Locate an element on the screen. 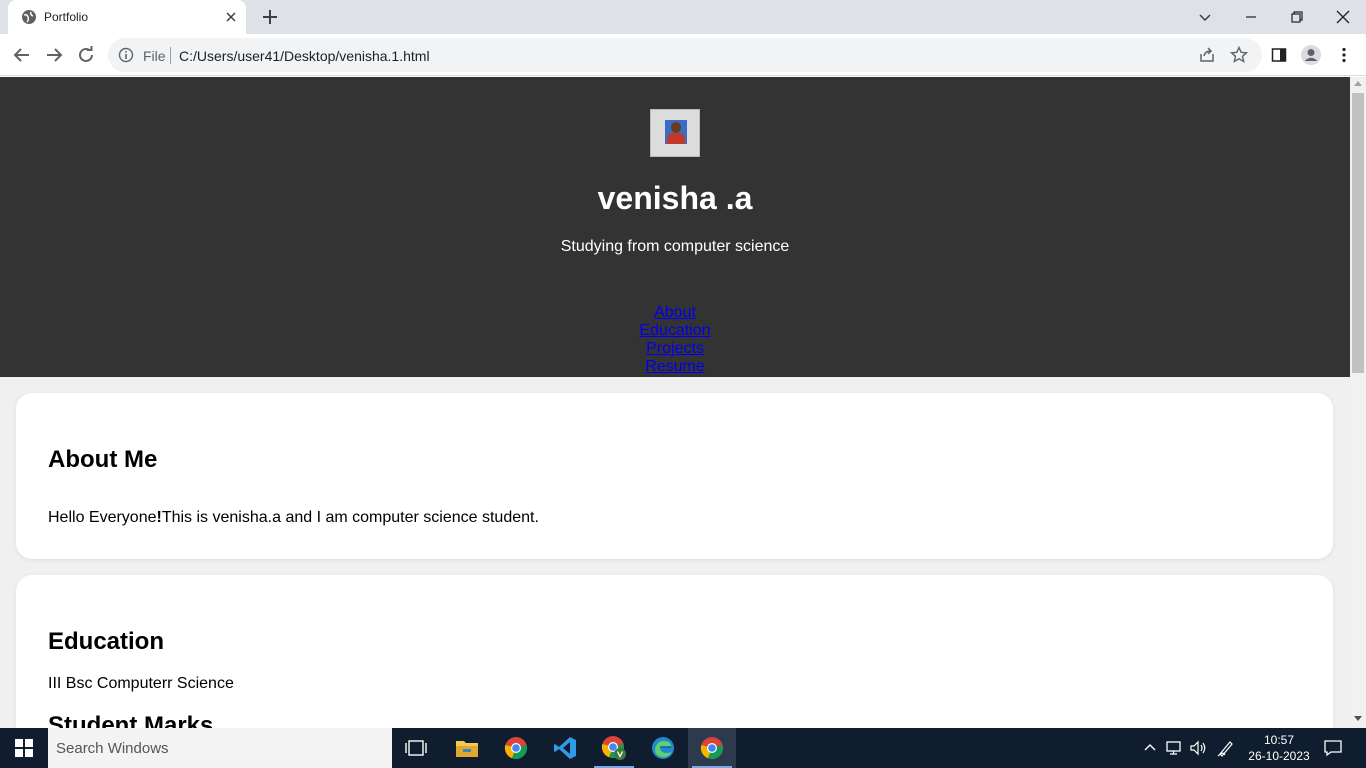  more-vert-icon is located at coordinates (1344, 55).